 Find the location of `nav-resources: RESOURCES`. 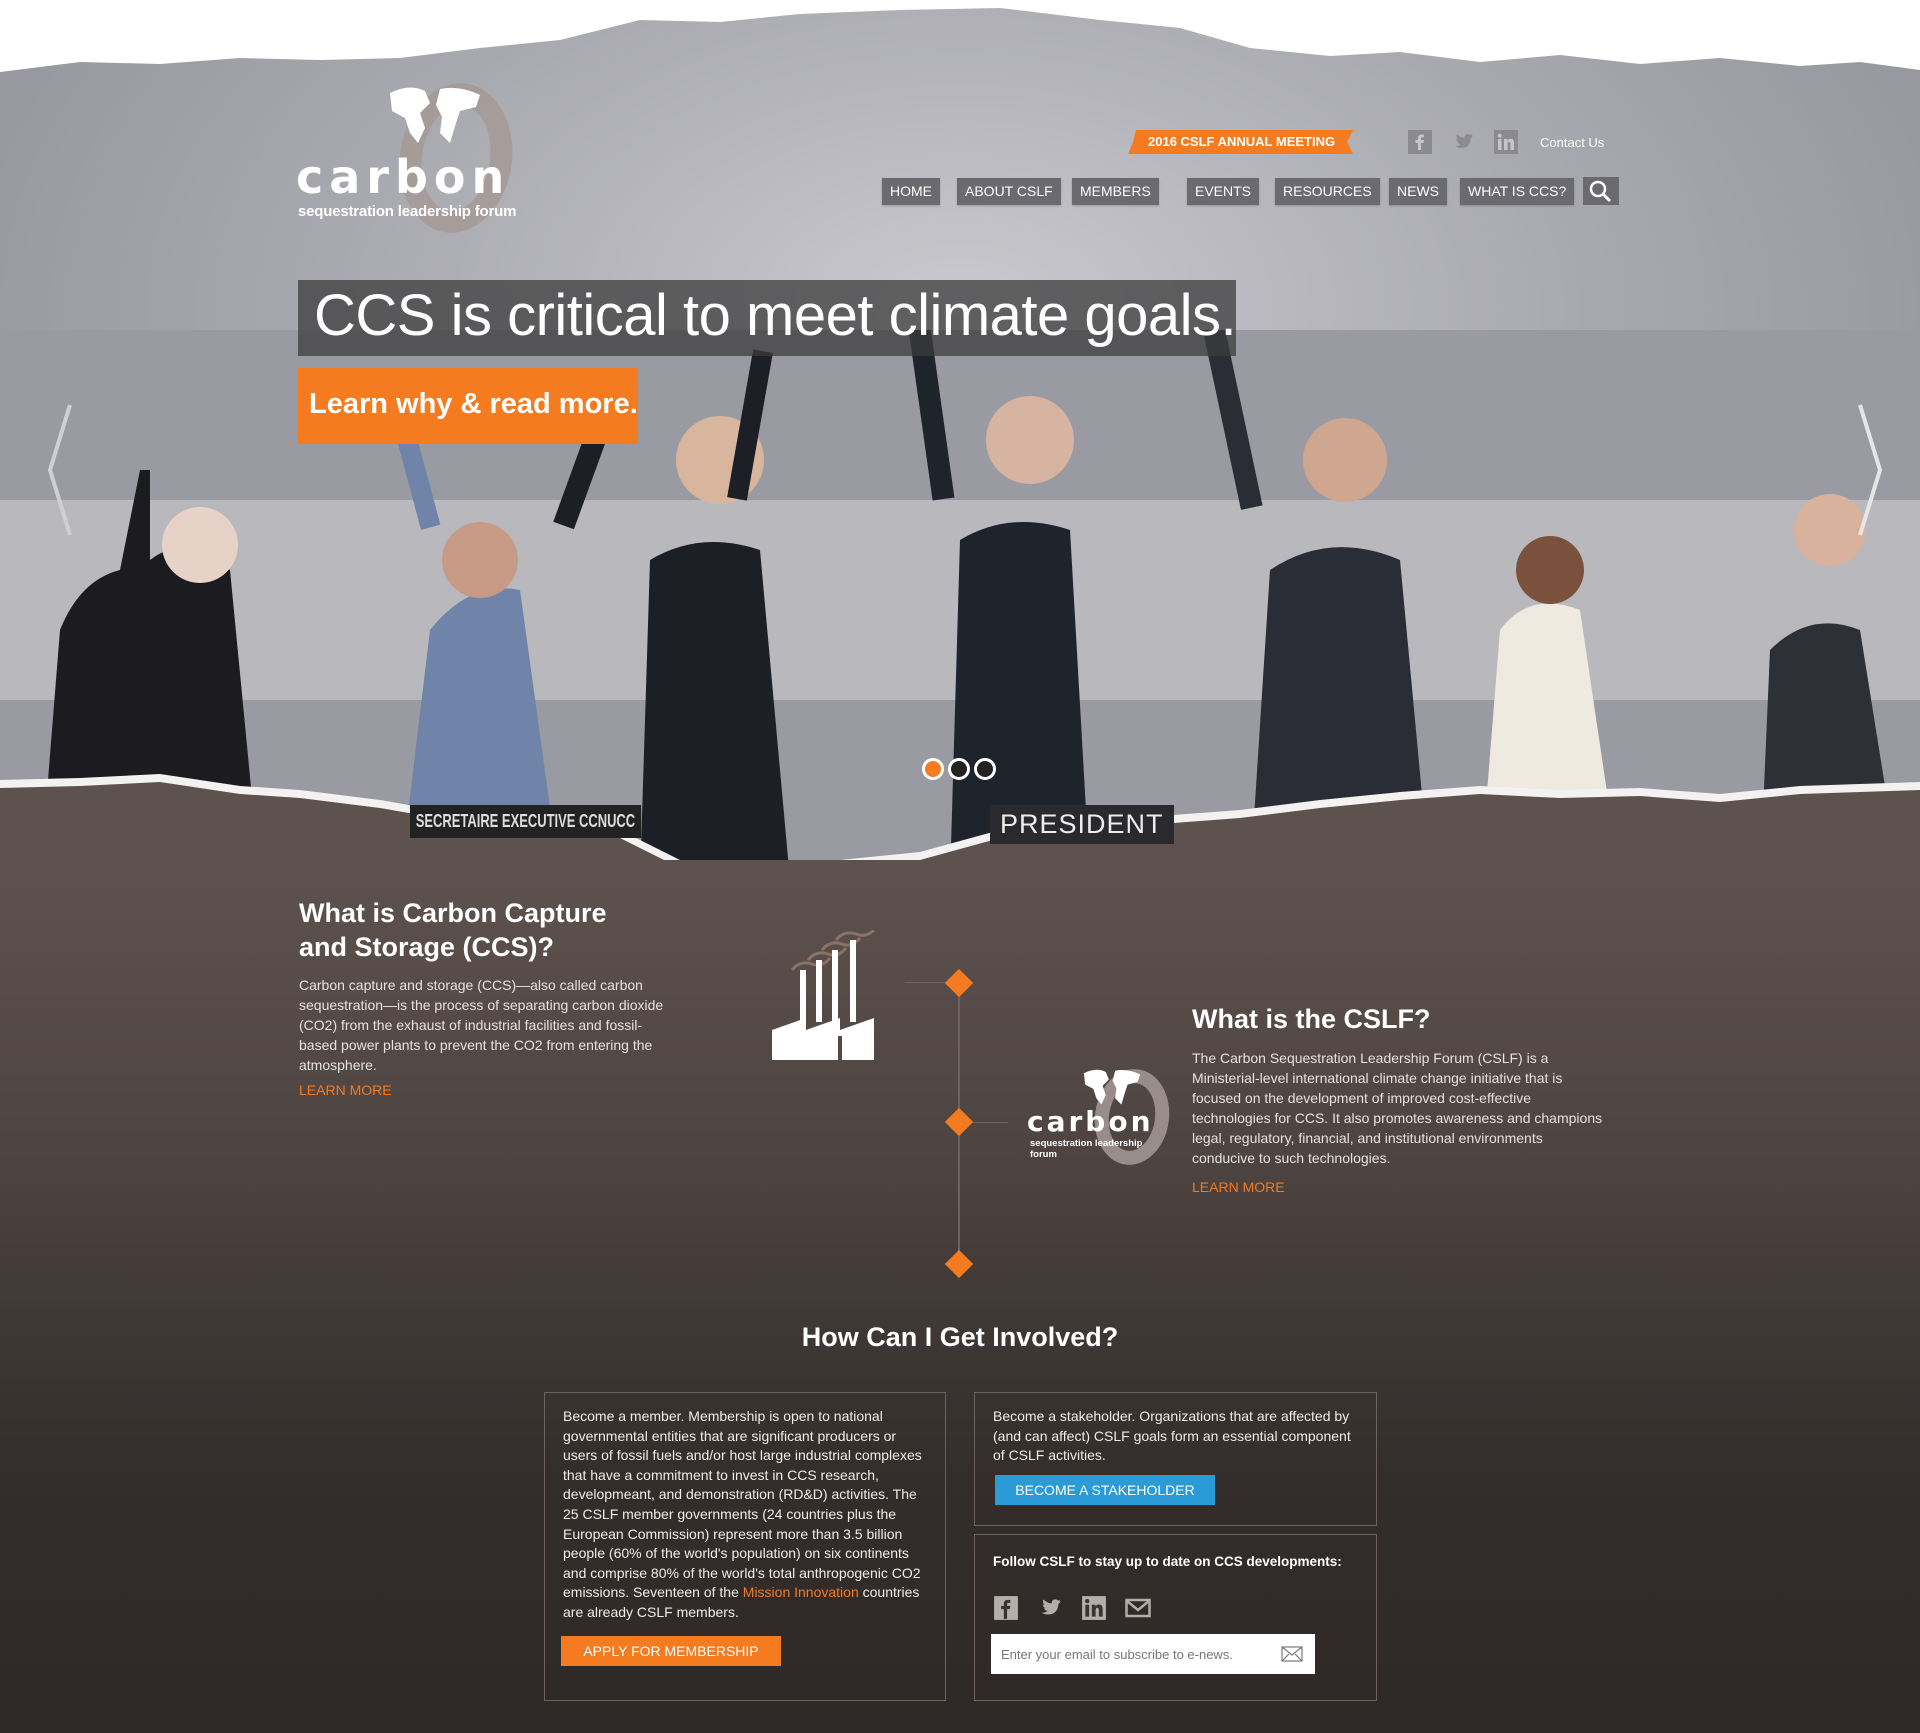

nav-resources: RESOURCES is located at coordinates (1327, 191).